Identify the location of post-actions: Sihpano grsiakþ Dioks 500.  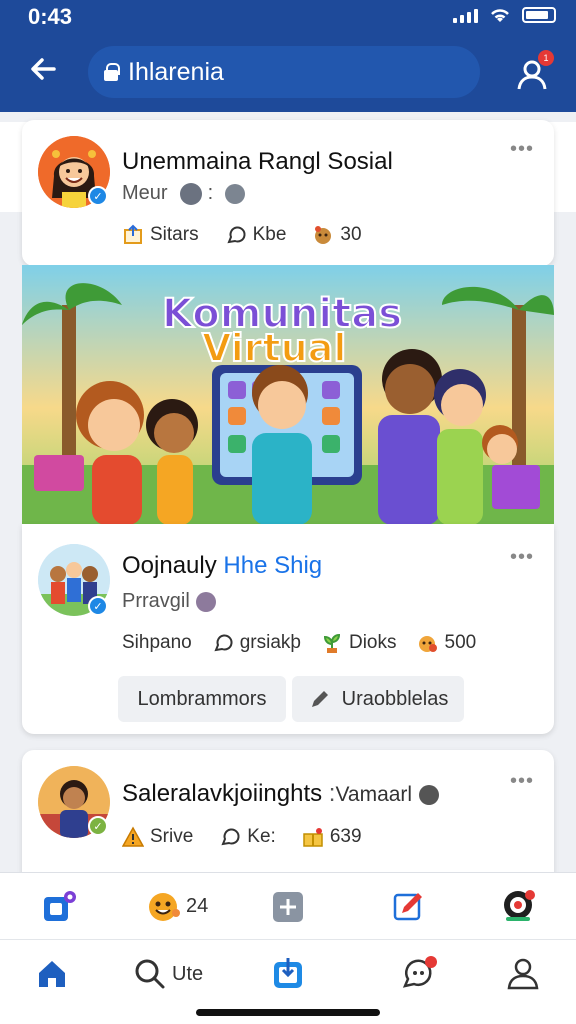
(299, 643).